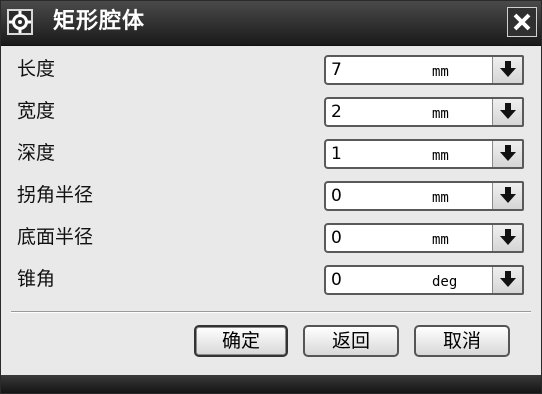 The width and height of the screenshot is (542, 394). I want to click on width-unit: mm, so click(440, 114).